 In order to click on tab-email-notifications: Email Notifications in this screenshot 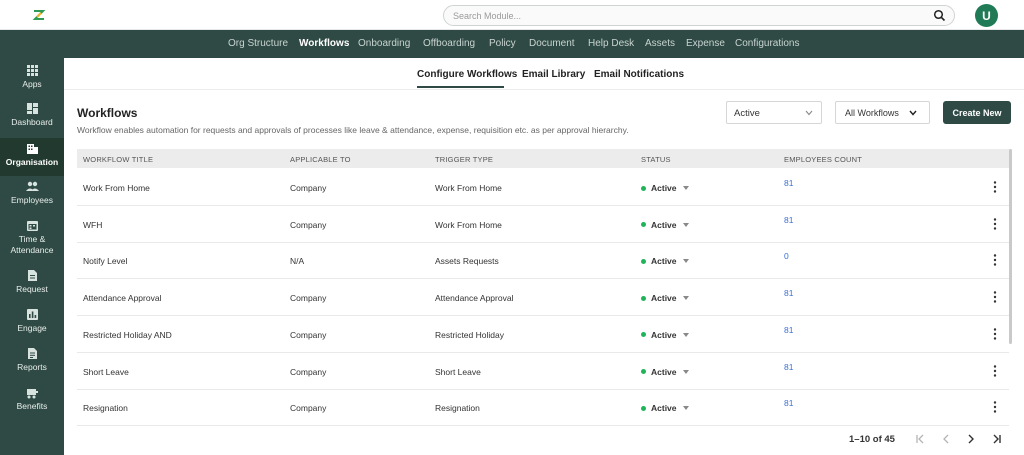, I will do `click(639, 74)`.